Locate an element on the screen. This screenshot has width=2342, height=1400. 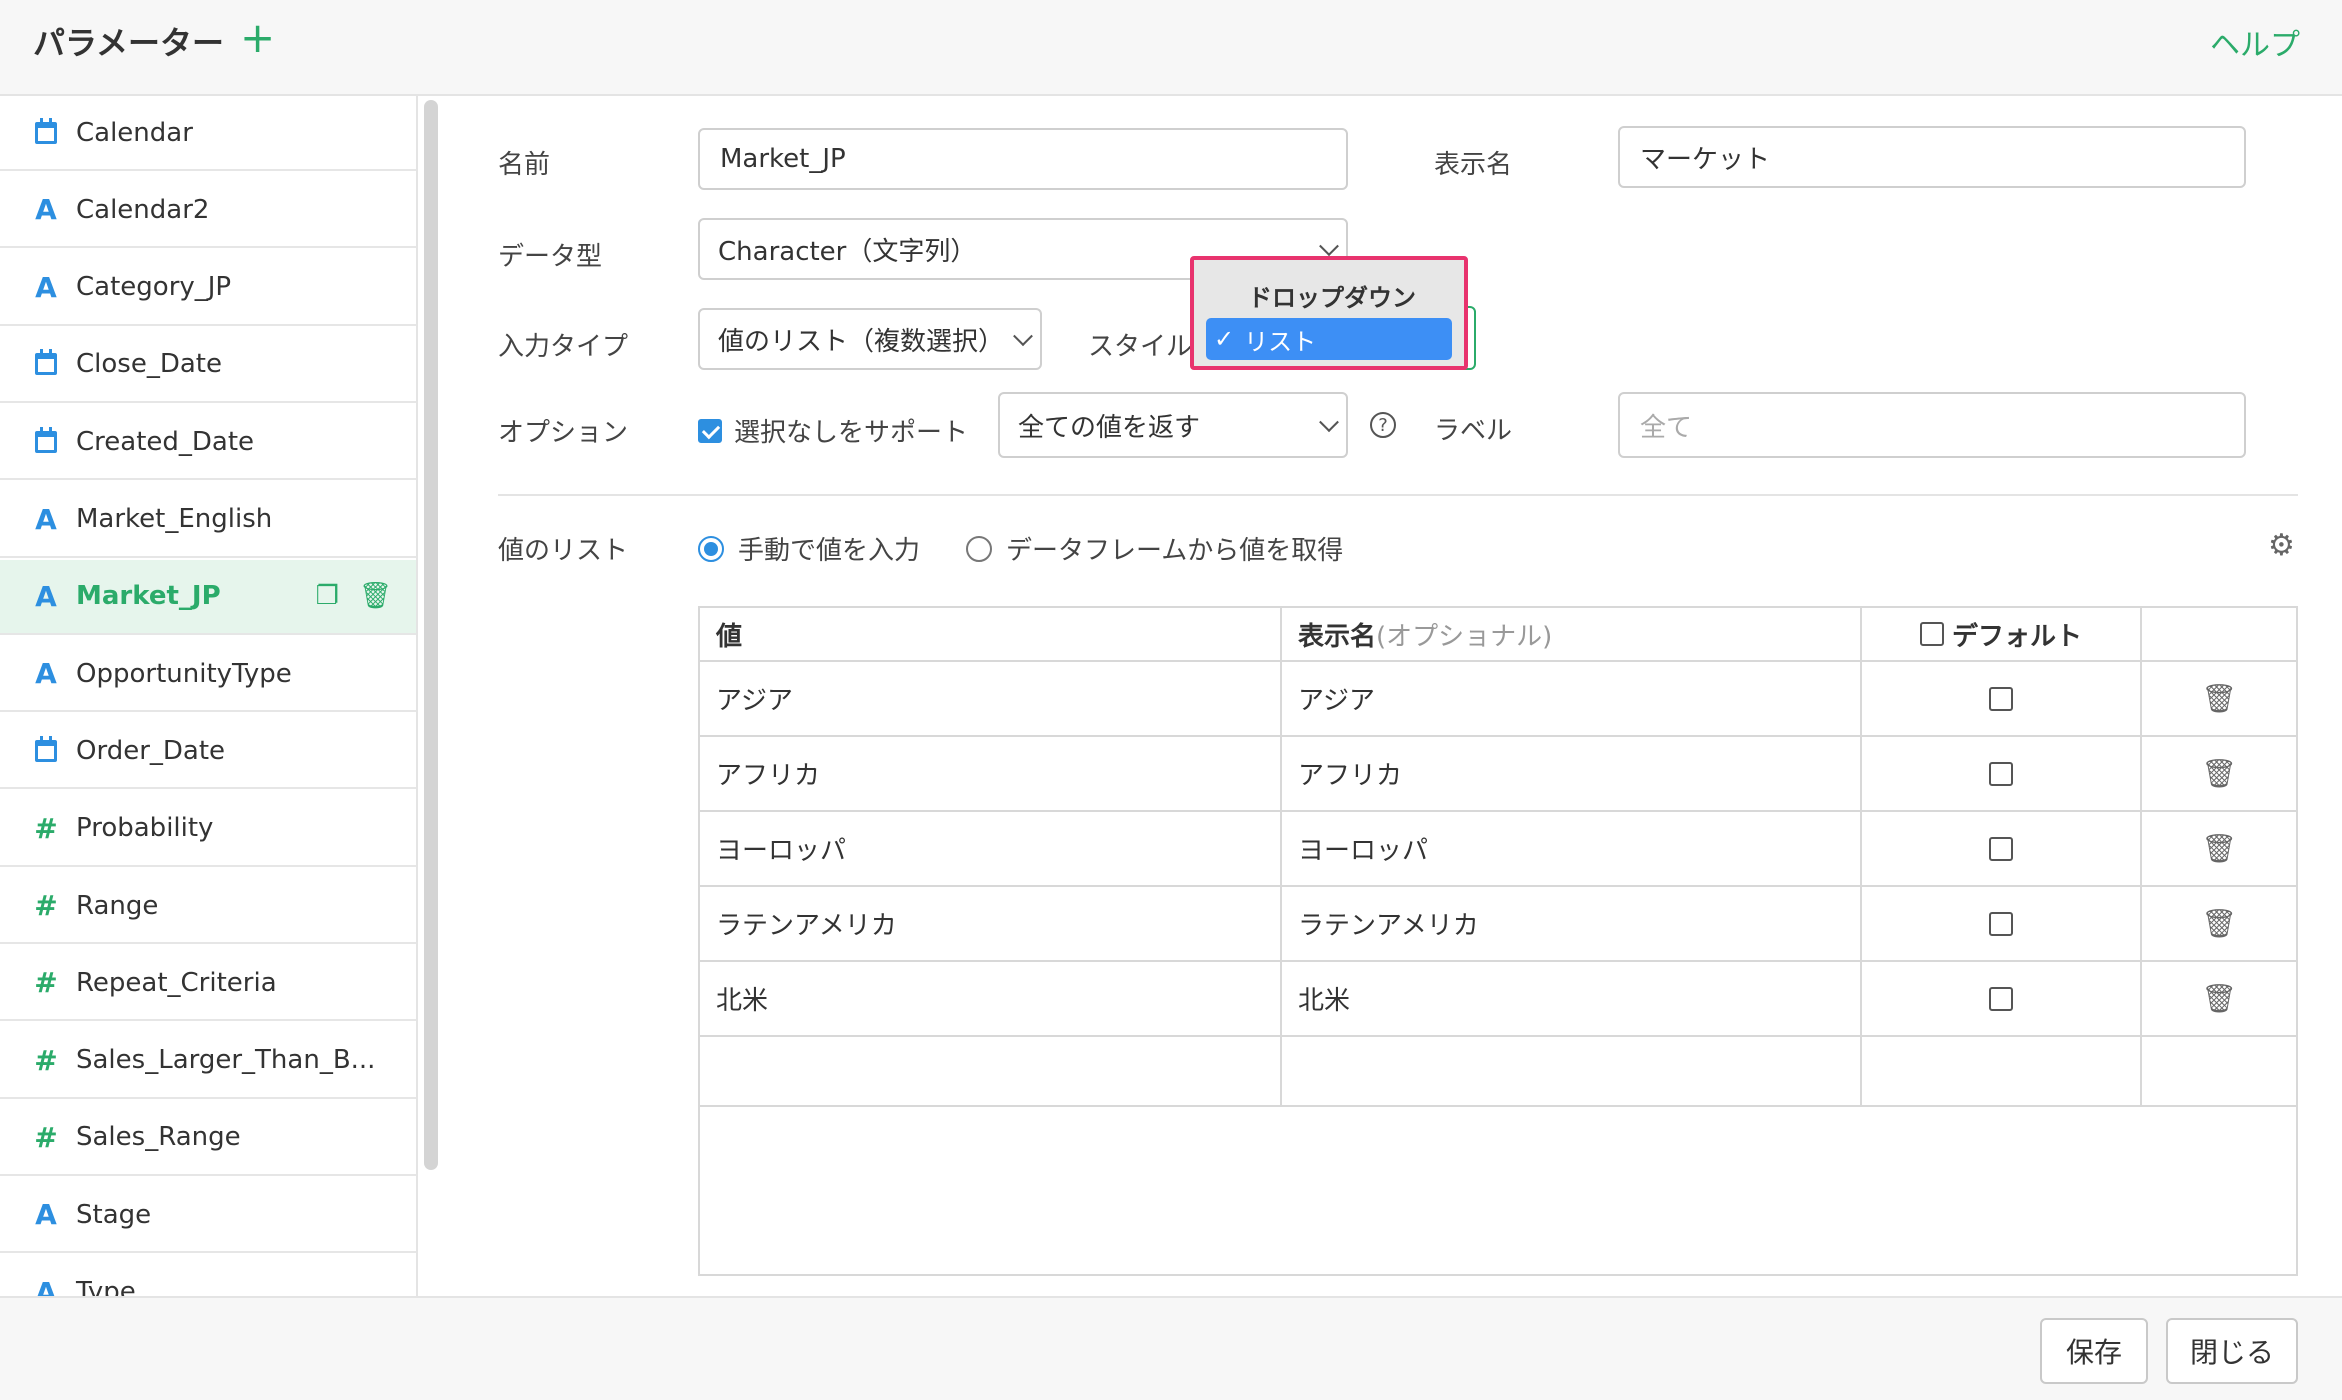
sidebar-item-label: Calendar2 is located at coordinates (143, 209).